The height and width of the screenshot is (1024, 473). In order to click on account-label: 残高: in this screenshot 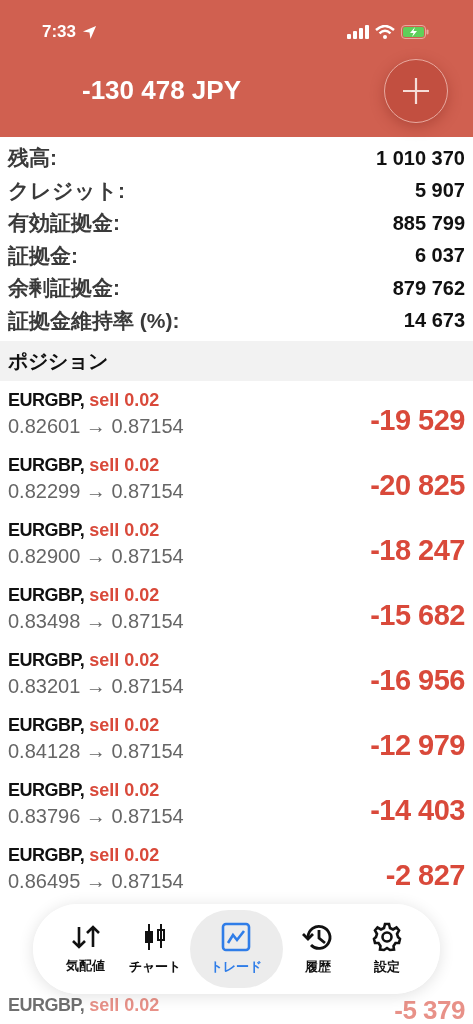, I will do `click(32, 158)`.